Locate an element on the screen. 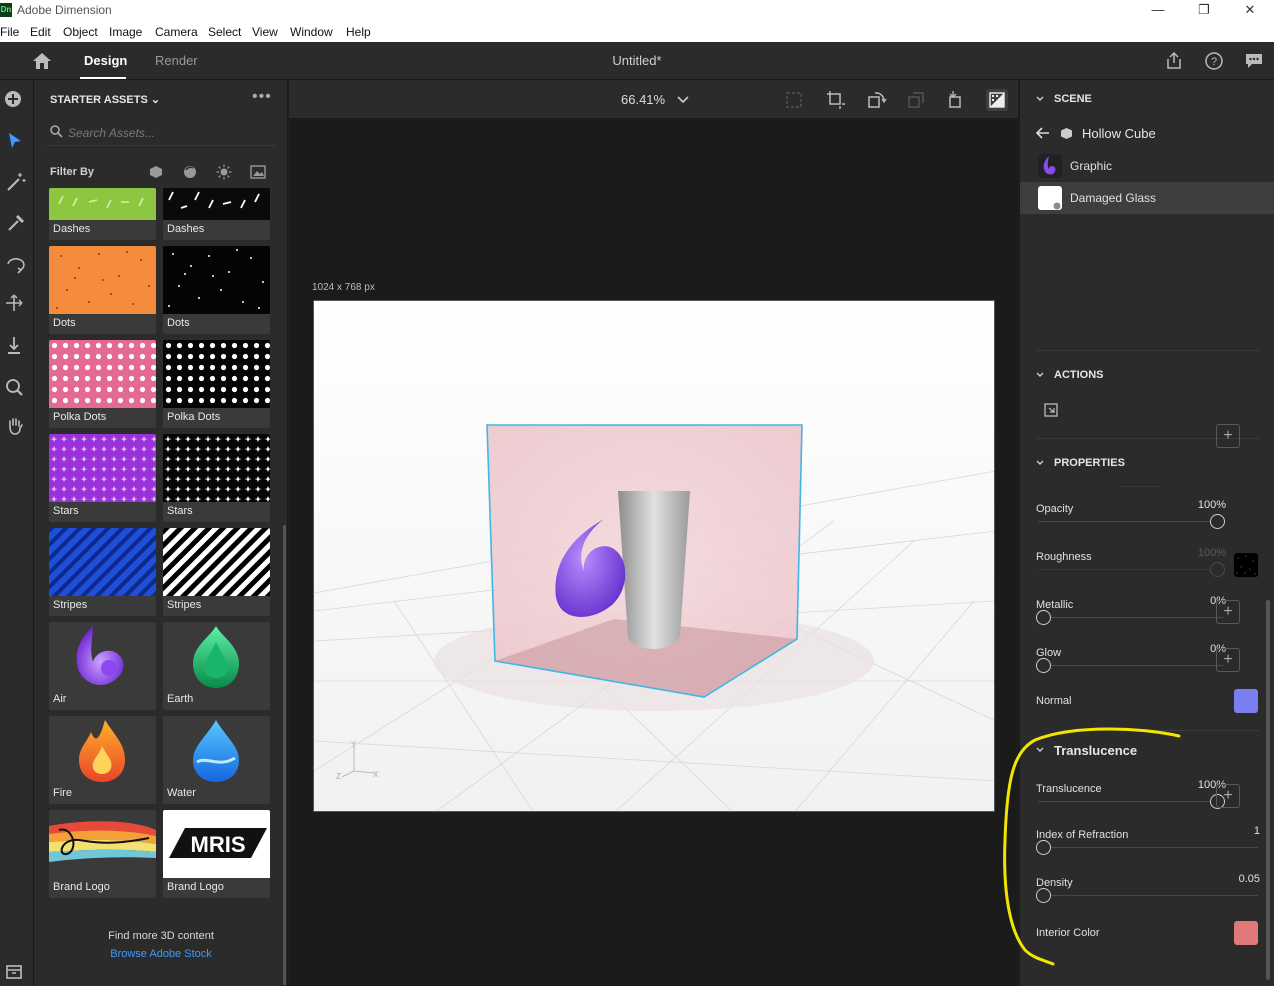 The width and height of the screenshot is (1274, 986). asset-tile-stripes-blue: Stripes is located at coordinates (102, 572).